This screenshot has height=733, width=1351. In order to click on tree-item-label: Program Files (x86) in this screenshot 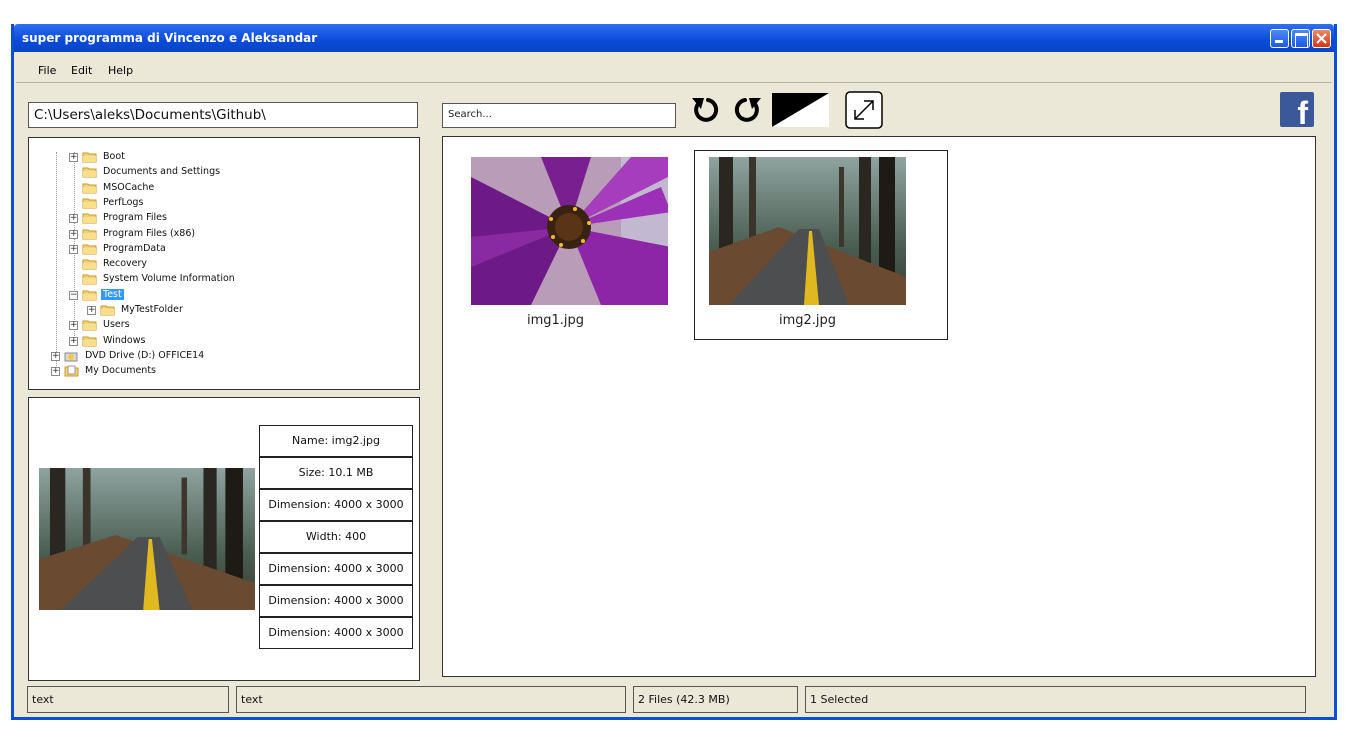, I will do `click(149, 233)`.